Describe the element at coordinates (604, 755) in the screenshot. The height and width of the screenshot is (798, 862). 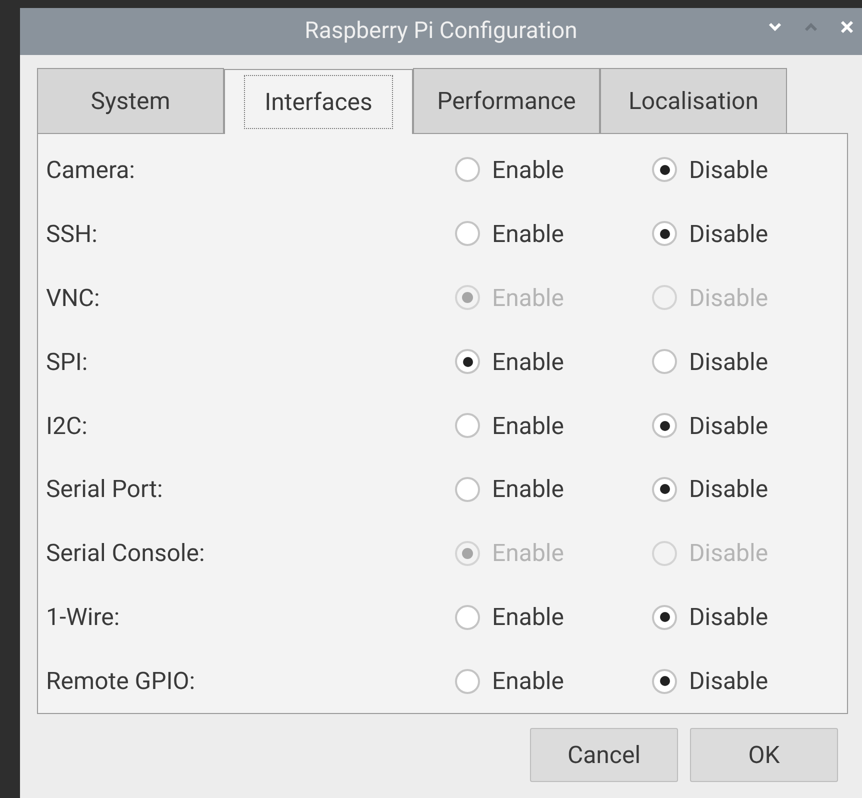
I see `dialog-button: Cancel` at that location.